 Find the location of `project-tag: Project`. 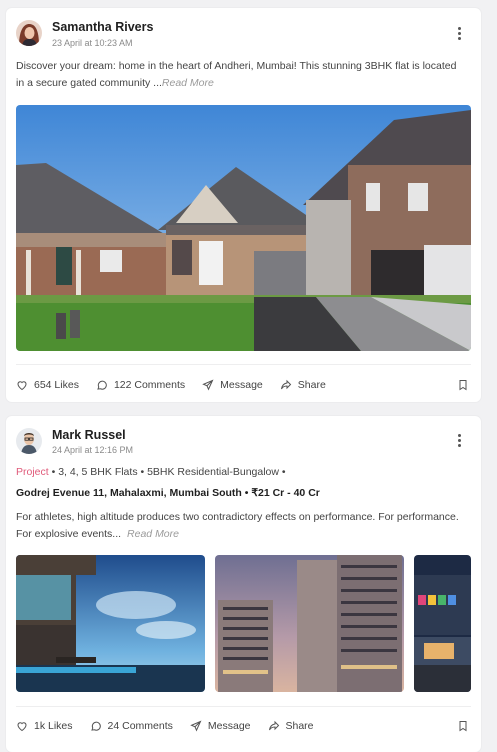

project-tag: Project is located at coordinates (32, 472).